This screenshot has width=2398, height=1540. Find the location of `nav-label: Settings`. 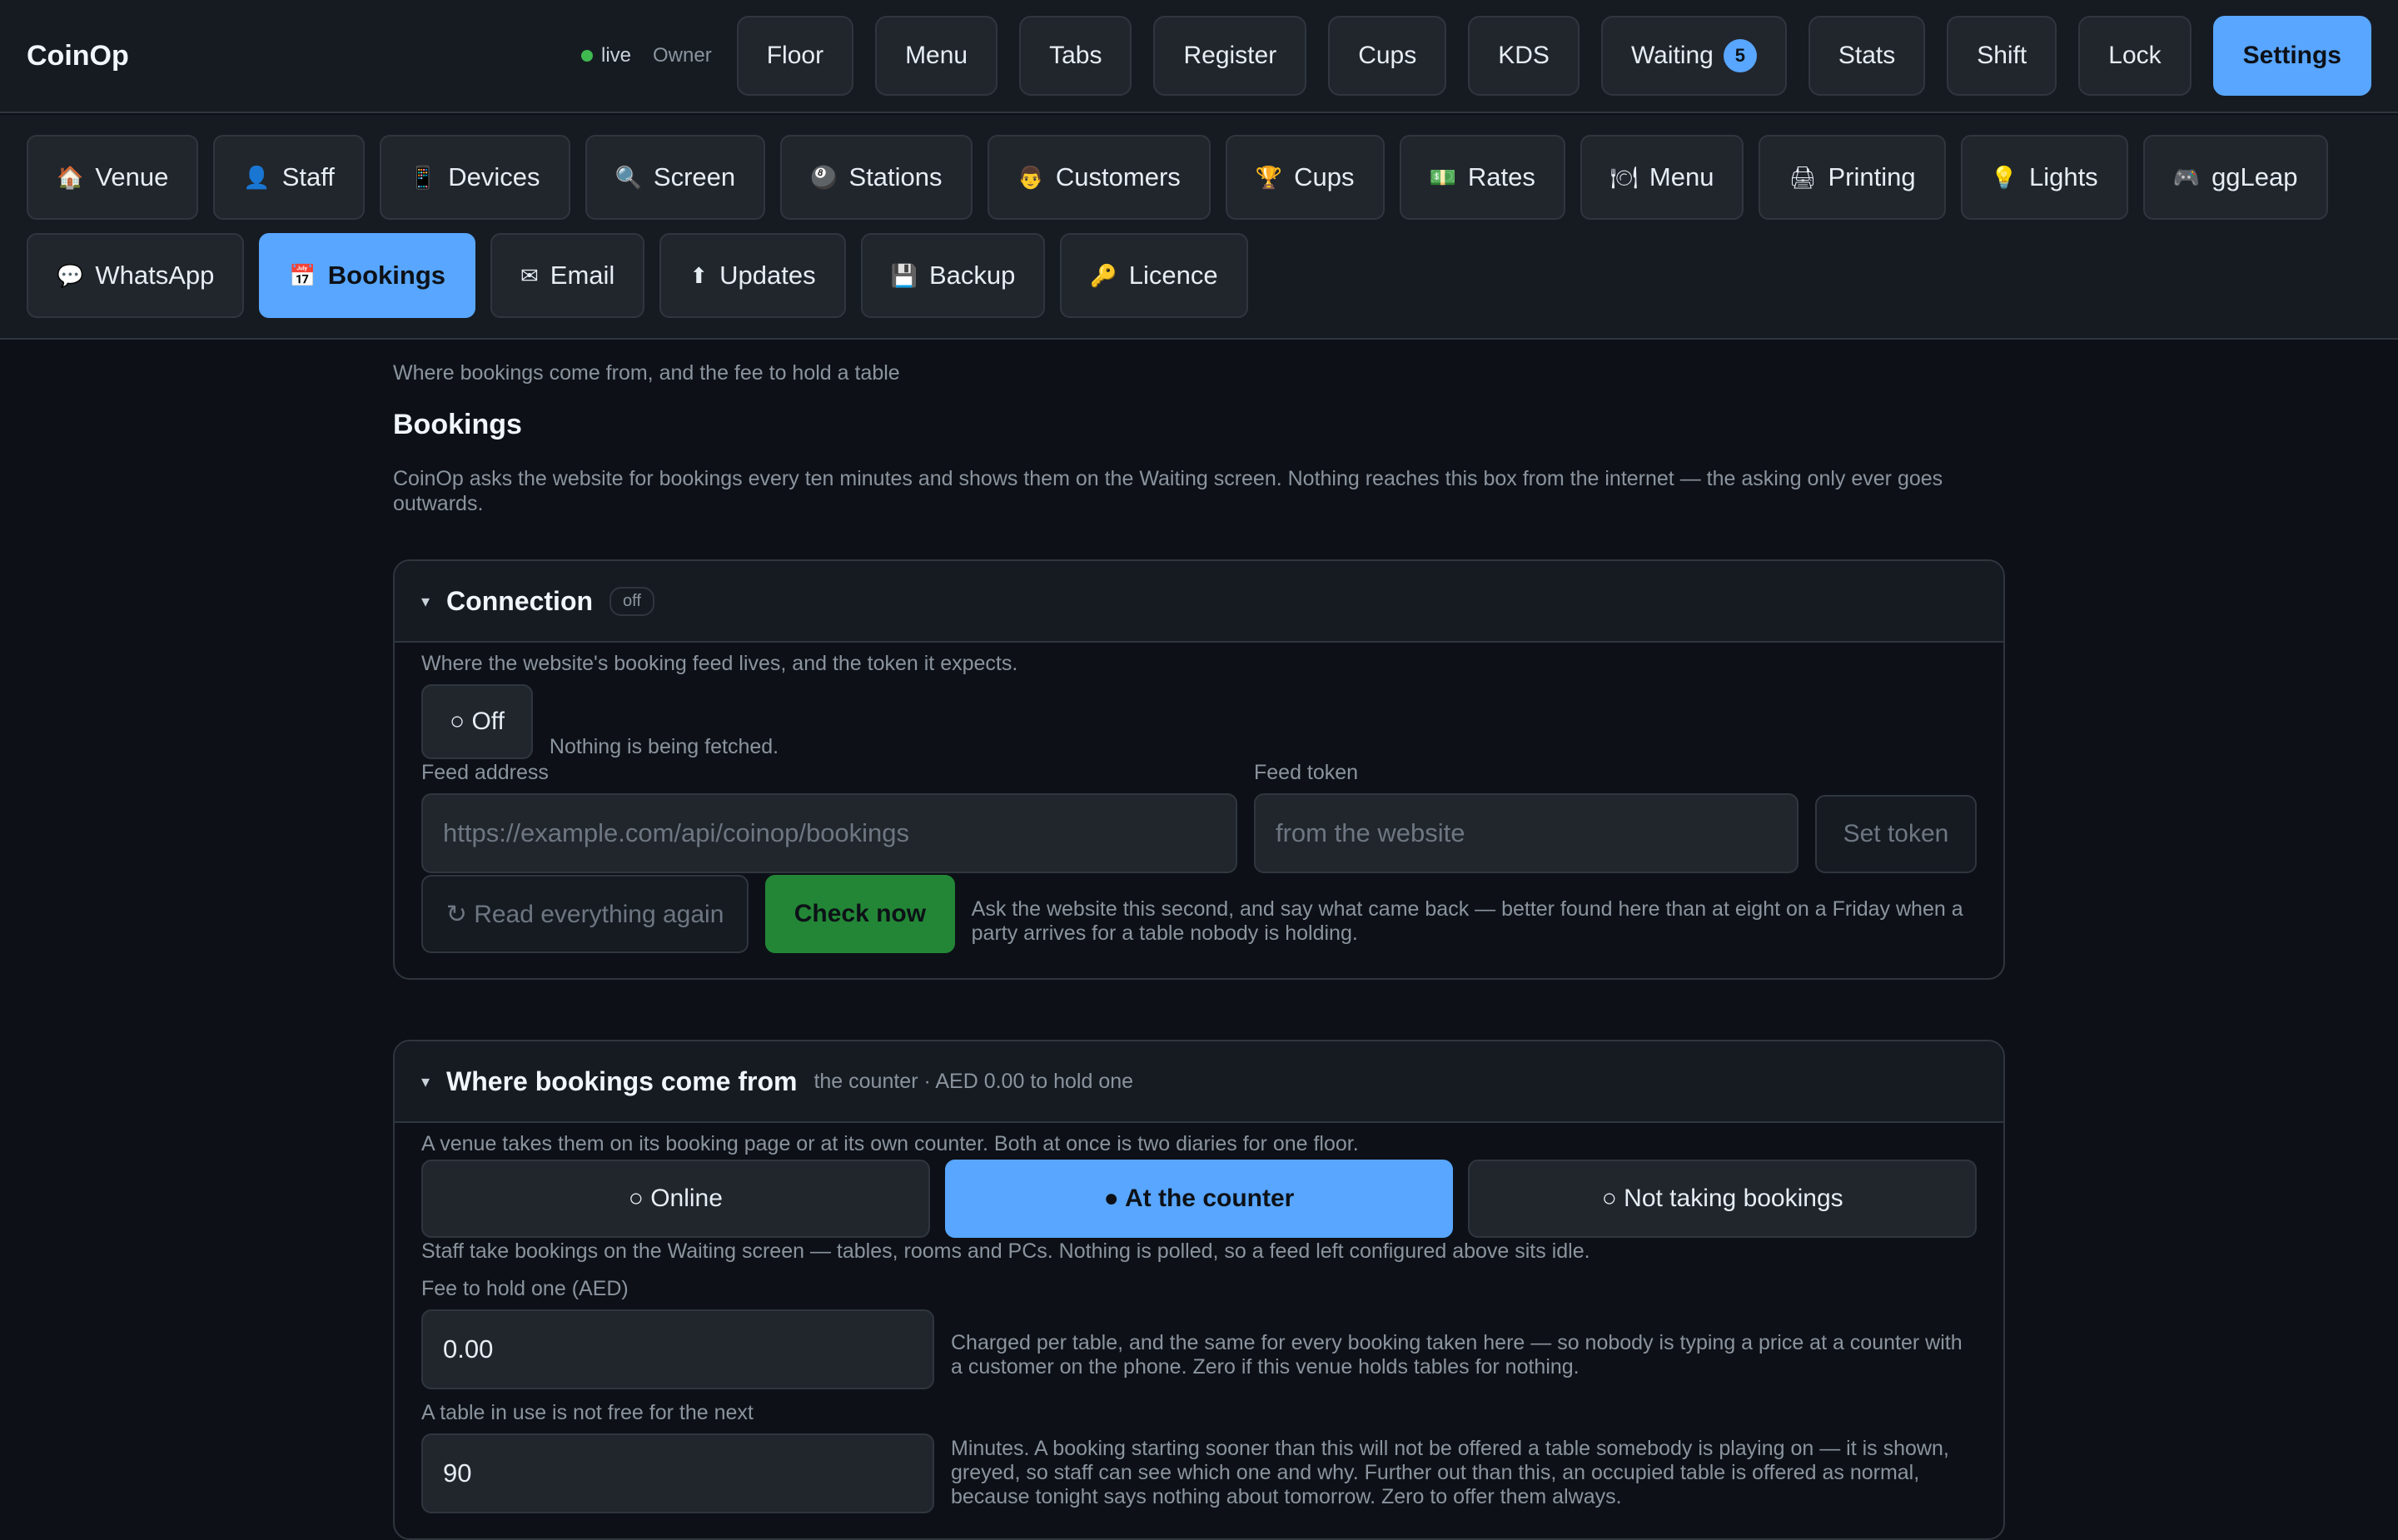

nav-label: Settings is located at coordinates (2291, 55).